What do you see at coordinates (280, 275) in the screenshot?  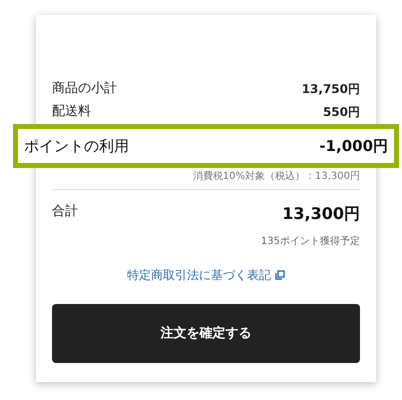 I see `external-link-icon` at bounding box center [280, 275].